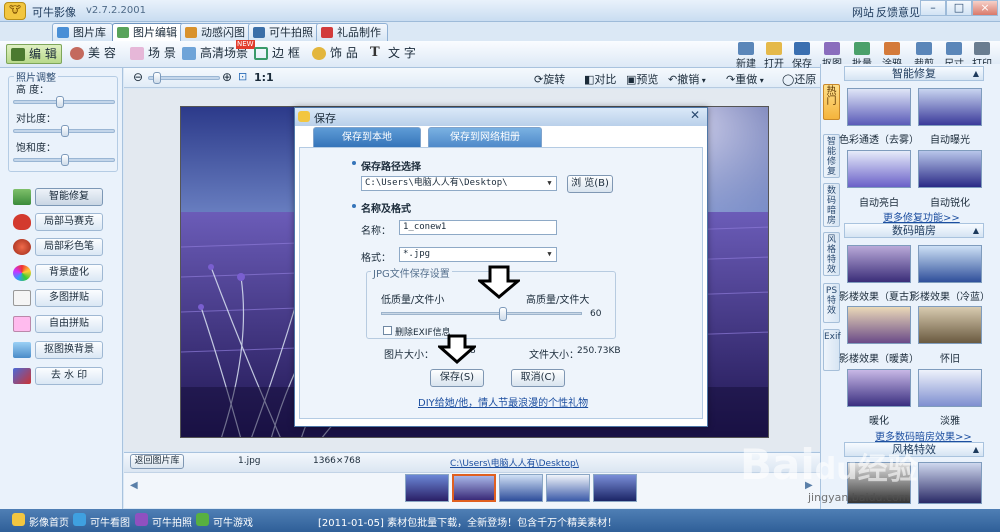 This screenshot has width=1000, height=532. Describe the element at coordinates (474, 488) in the screenshot. I see `thumbnail-2-selected` at that location.